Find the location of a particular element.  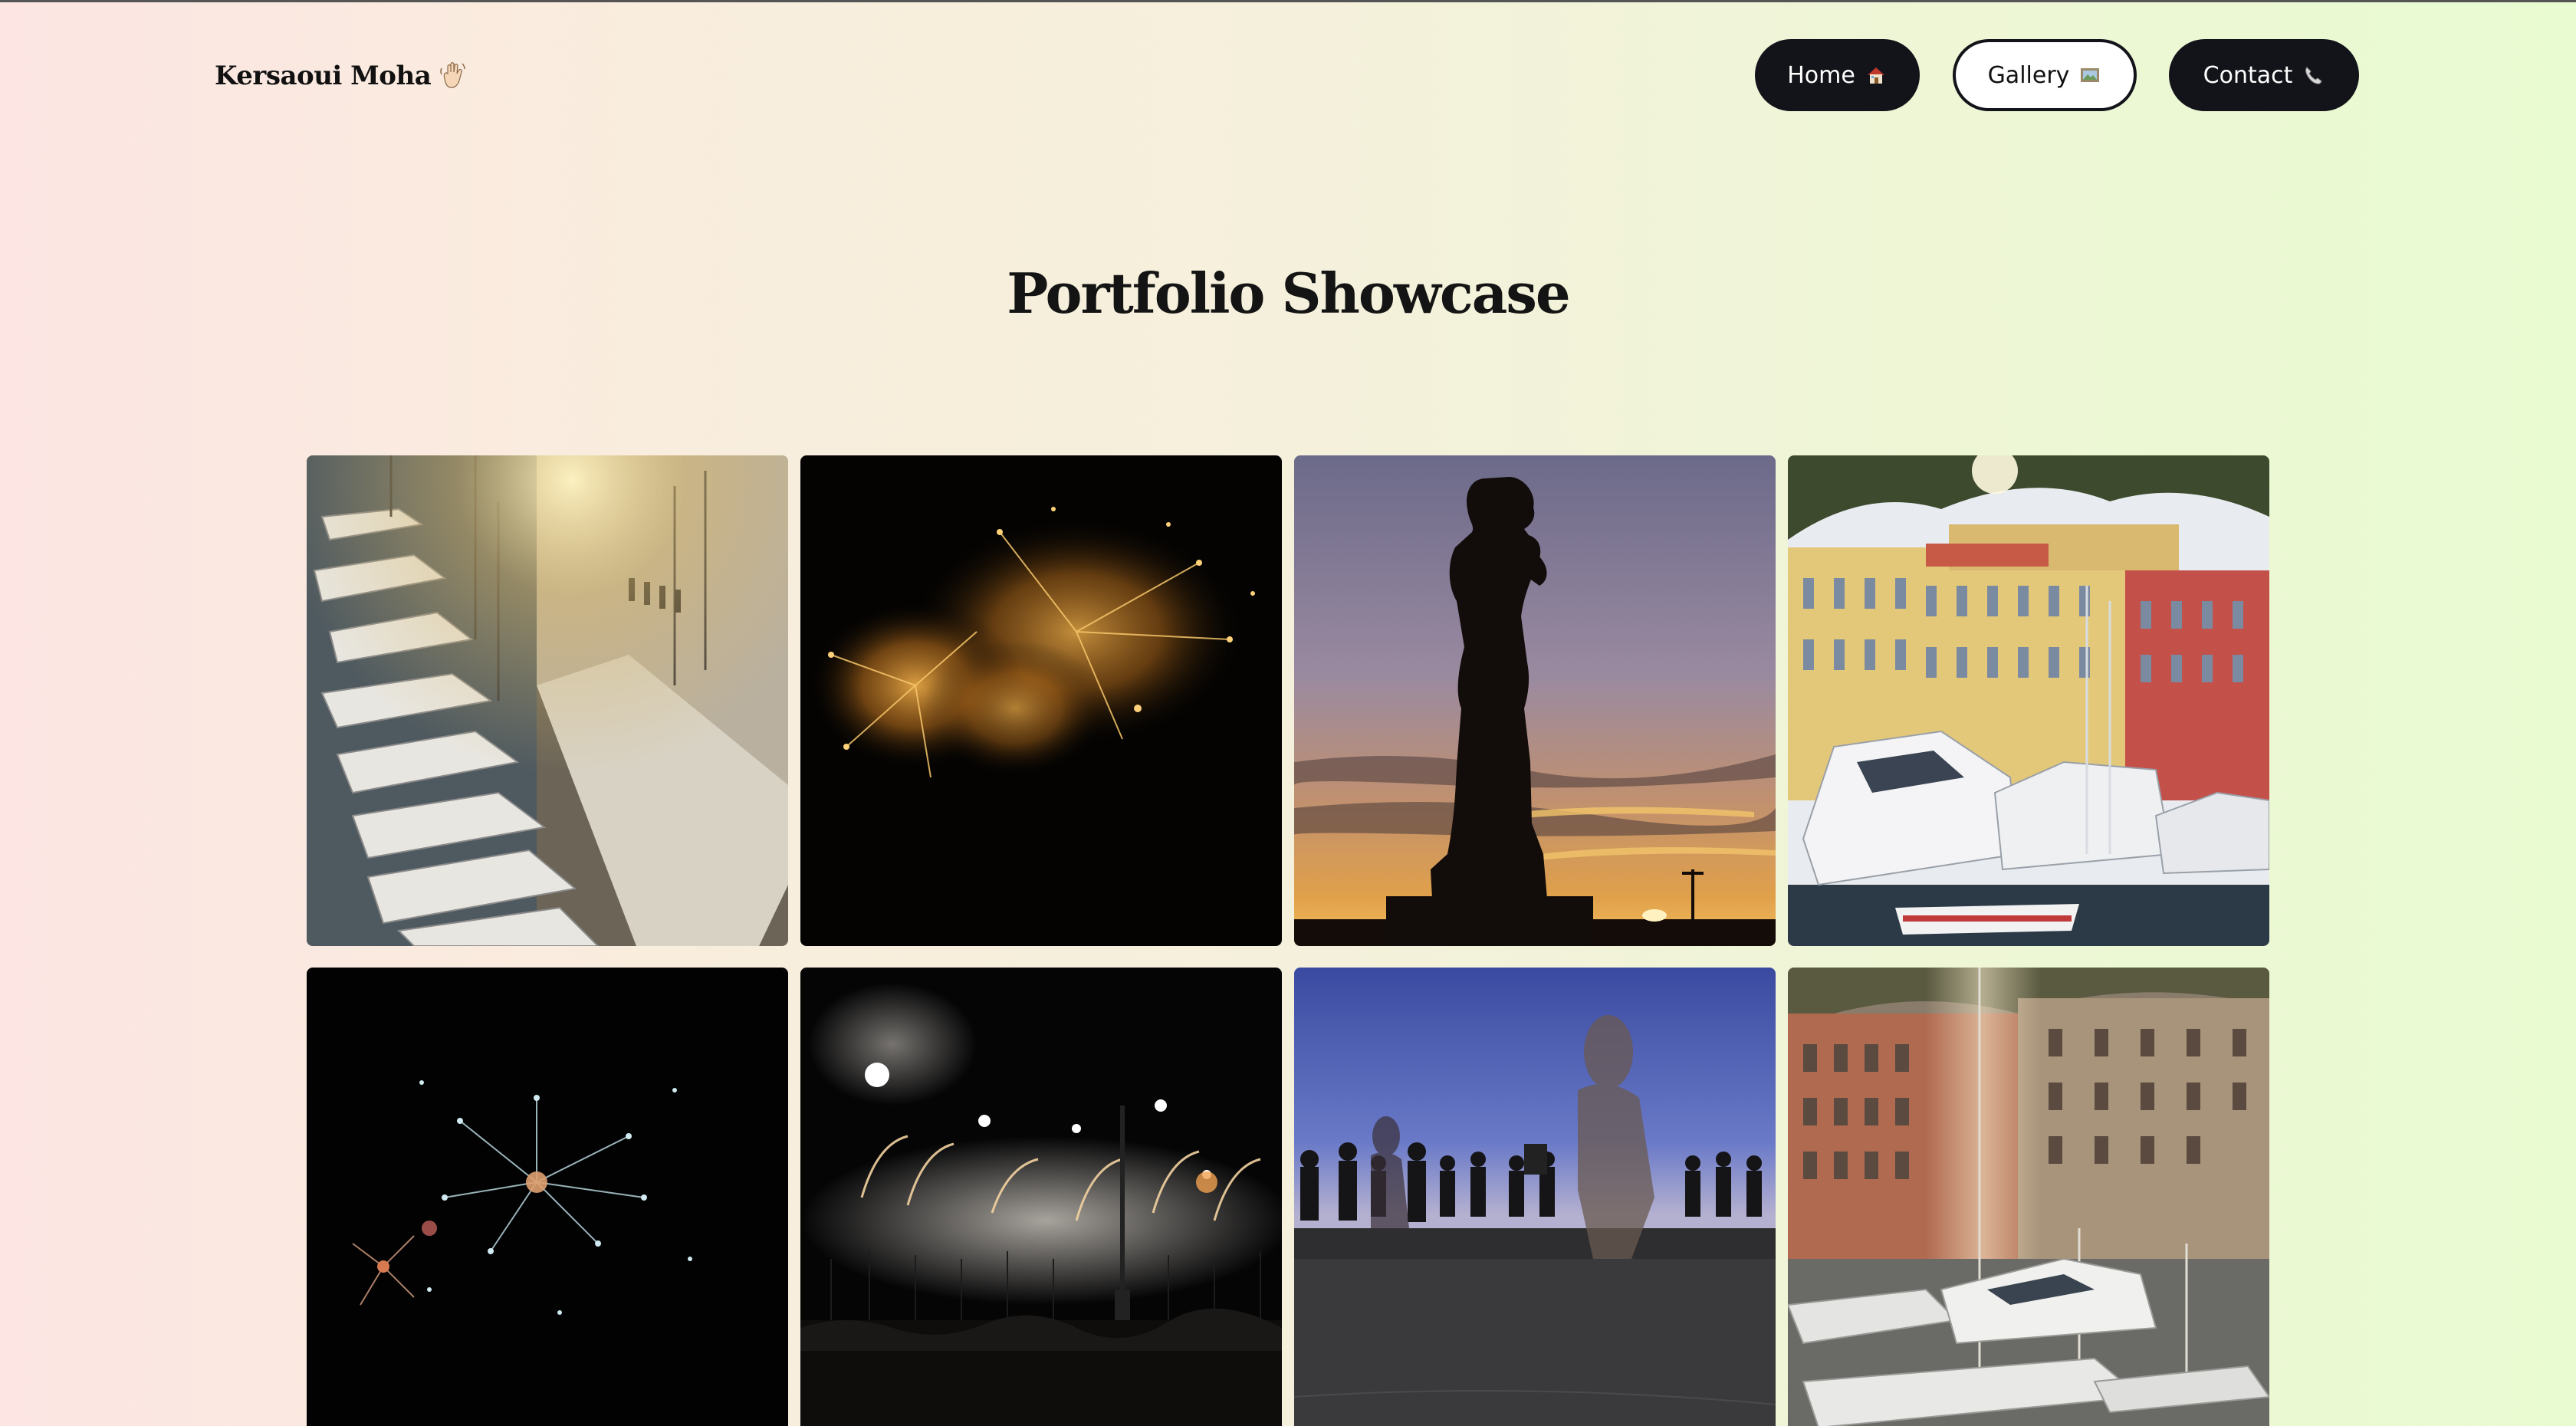

gallery-photo-blue-fireworks is located at coordinates (548, 1197).